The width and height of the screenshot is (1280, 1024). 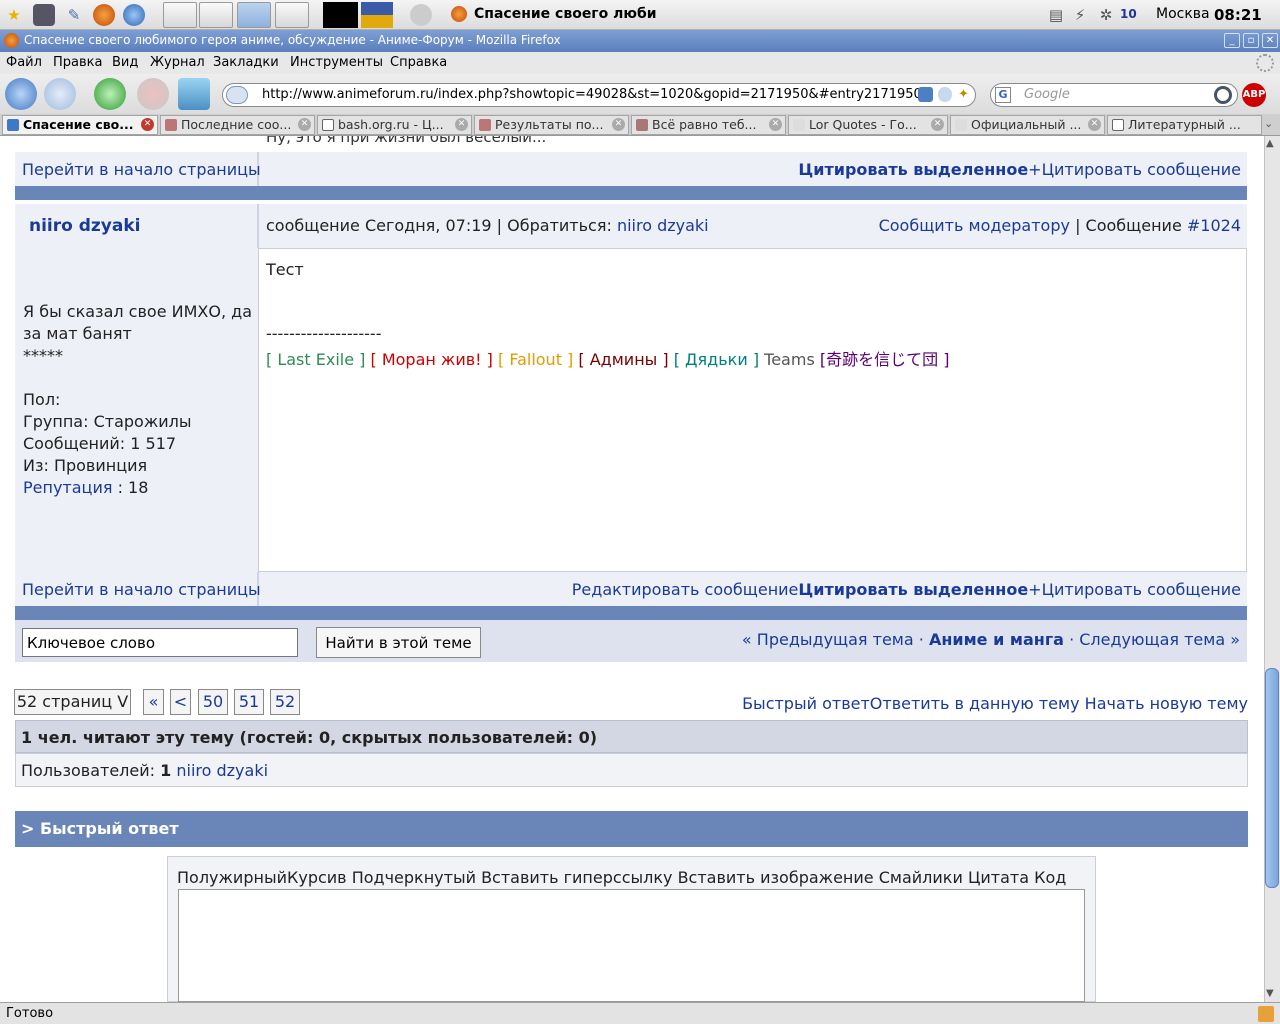 What do you see at coordinates (1251, 40) in the screenshot?
I see `maximize-button: ▫` at bounding box center [1251, 40].